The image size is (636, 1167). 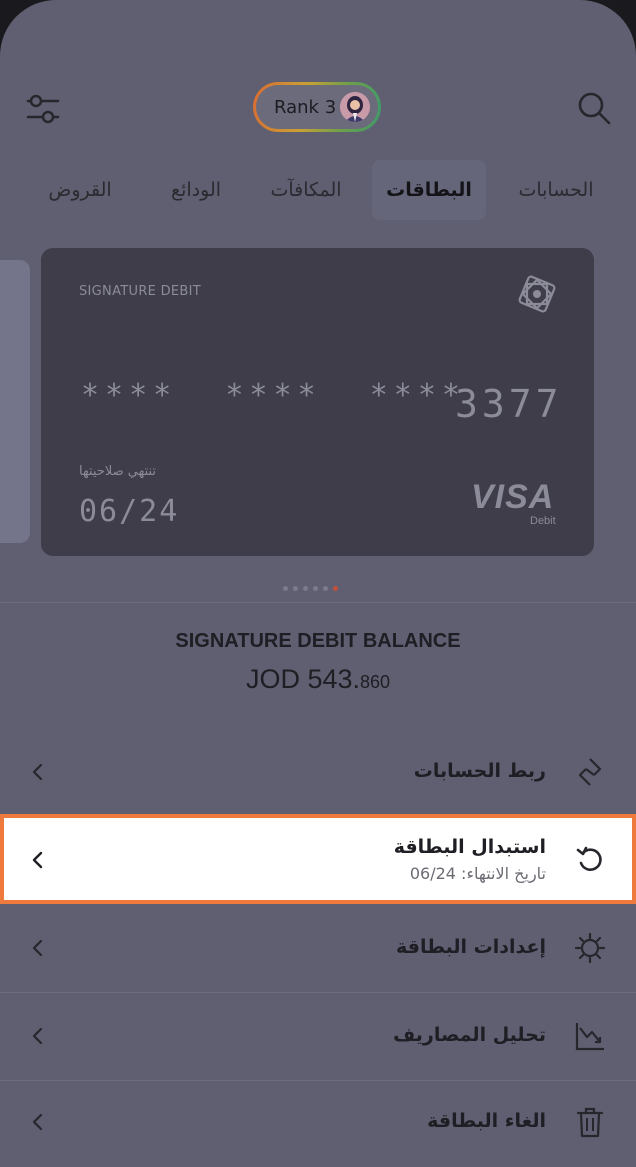 I want to click on card-number-last4: 3377, so click(x=509, y=404).